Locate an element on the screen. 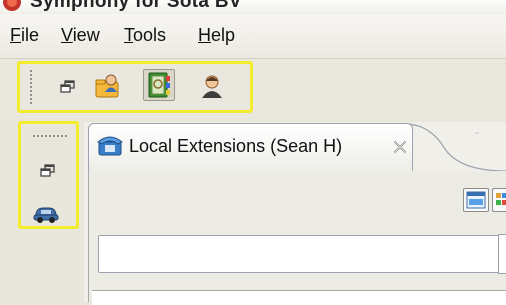  app-icon is located at coordinates (12, 5).